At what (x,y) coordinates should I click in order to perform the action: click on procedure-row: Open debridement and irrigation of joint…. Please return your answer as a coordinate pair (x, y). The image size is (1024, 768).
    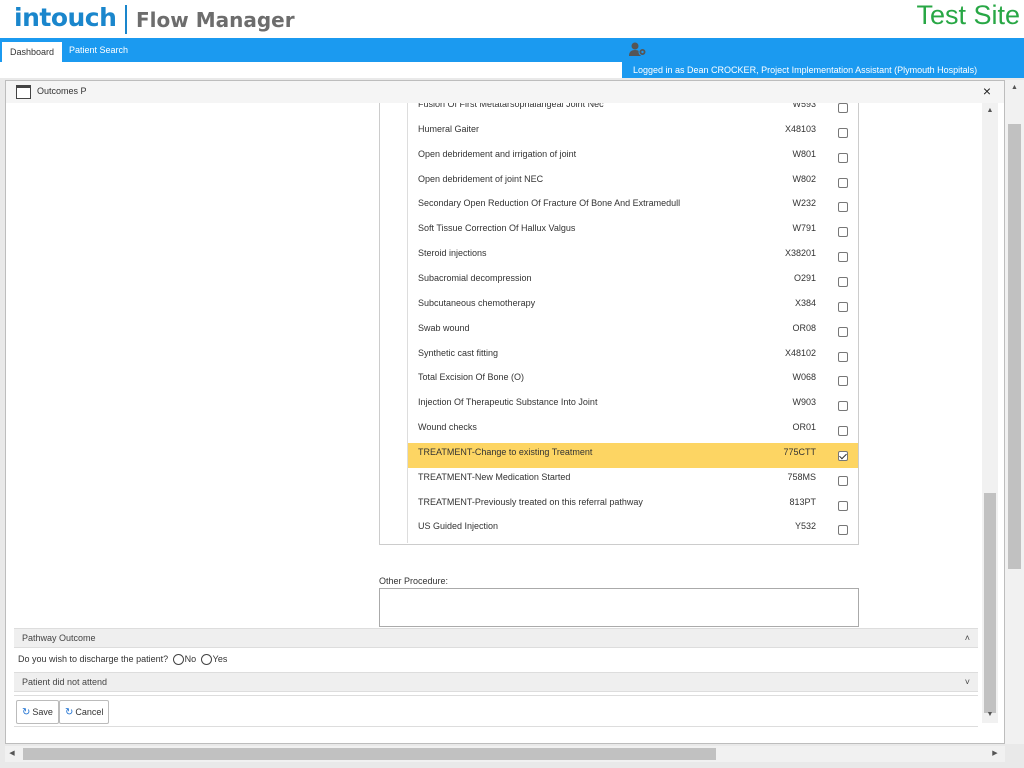
    Looking at the image, I should click on (633, 157).